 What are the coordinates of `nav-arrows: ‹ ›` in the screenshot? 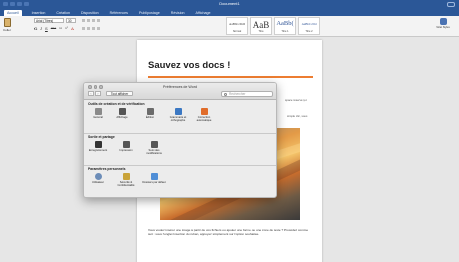 It's located at (94, 93).